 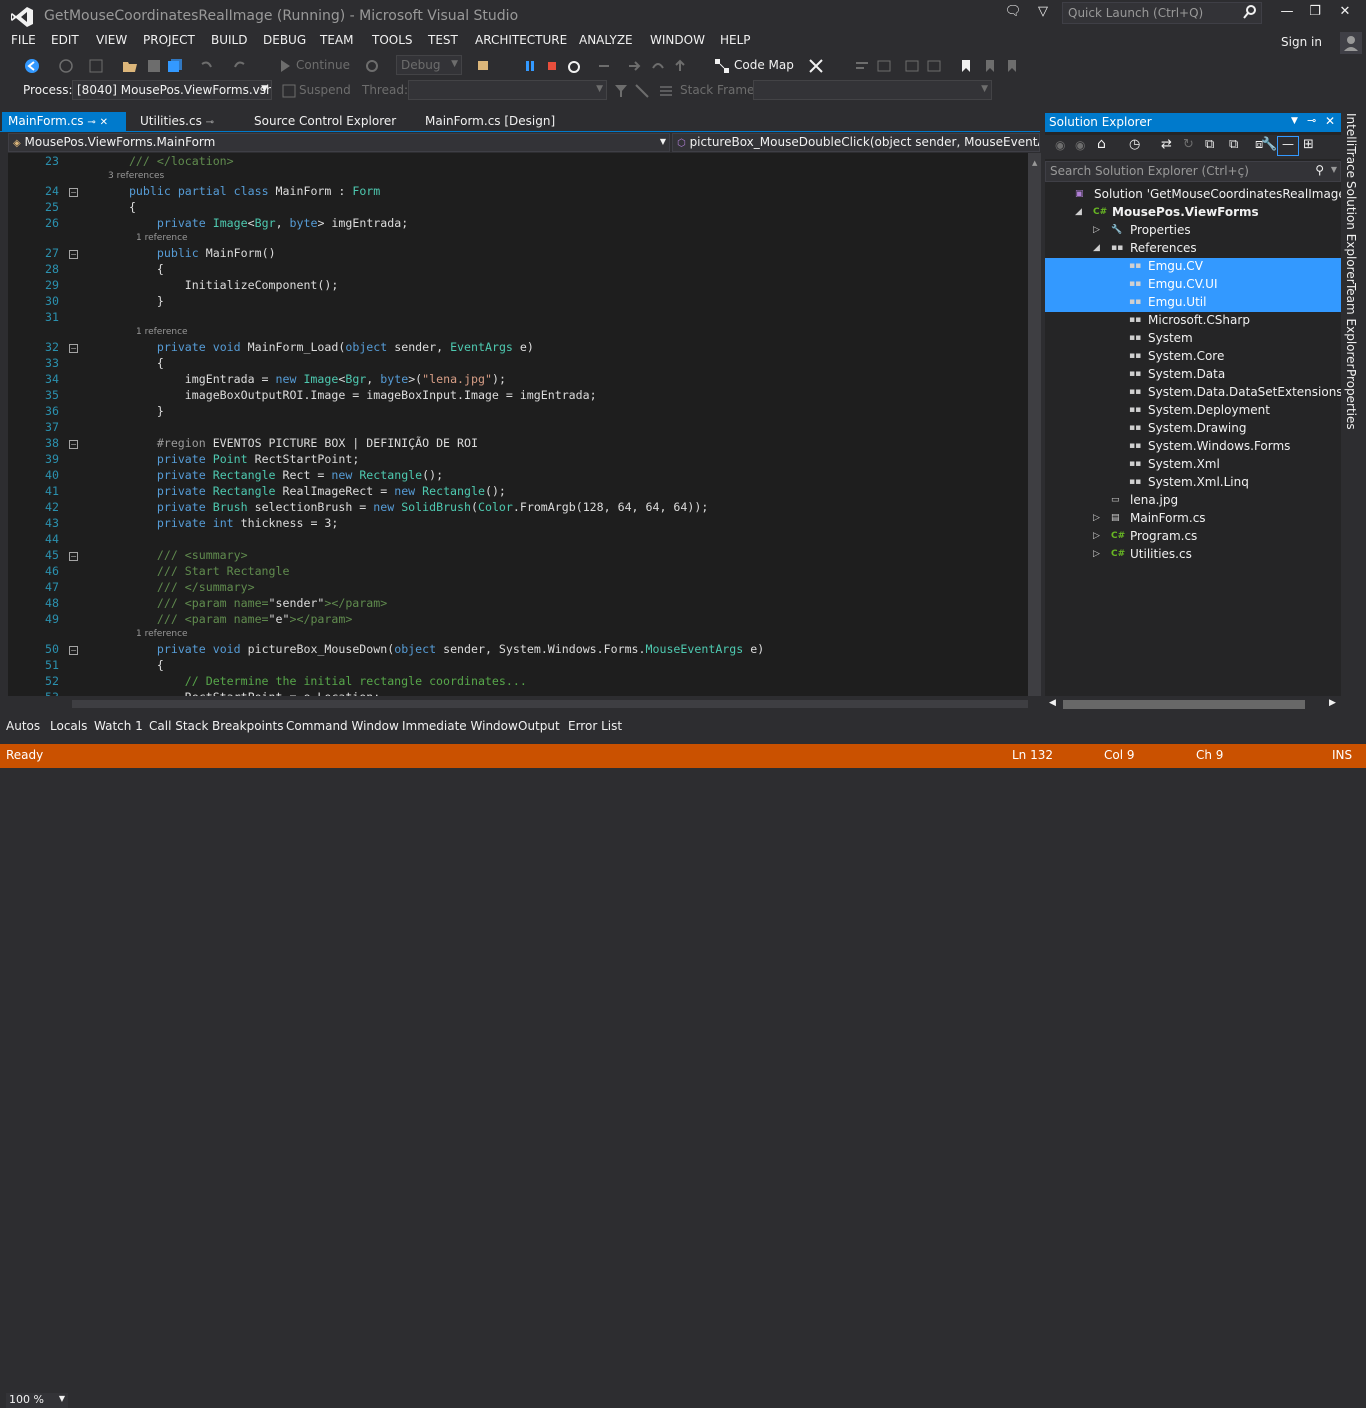 What do you see at coordinates (1060, 145) in the screenshot?
I see `back-icon: ◉` at bounding box center [1060, 145].